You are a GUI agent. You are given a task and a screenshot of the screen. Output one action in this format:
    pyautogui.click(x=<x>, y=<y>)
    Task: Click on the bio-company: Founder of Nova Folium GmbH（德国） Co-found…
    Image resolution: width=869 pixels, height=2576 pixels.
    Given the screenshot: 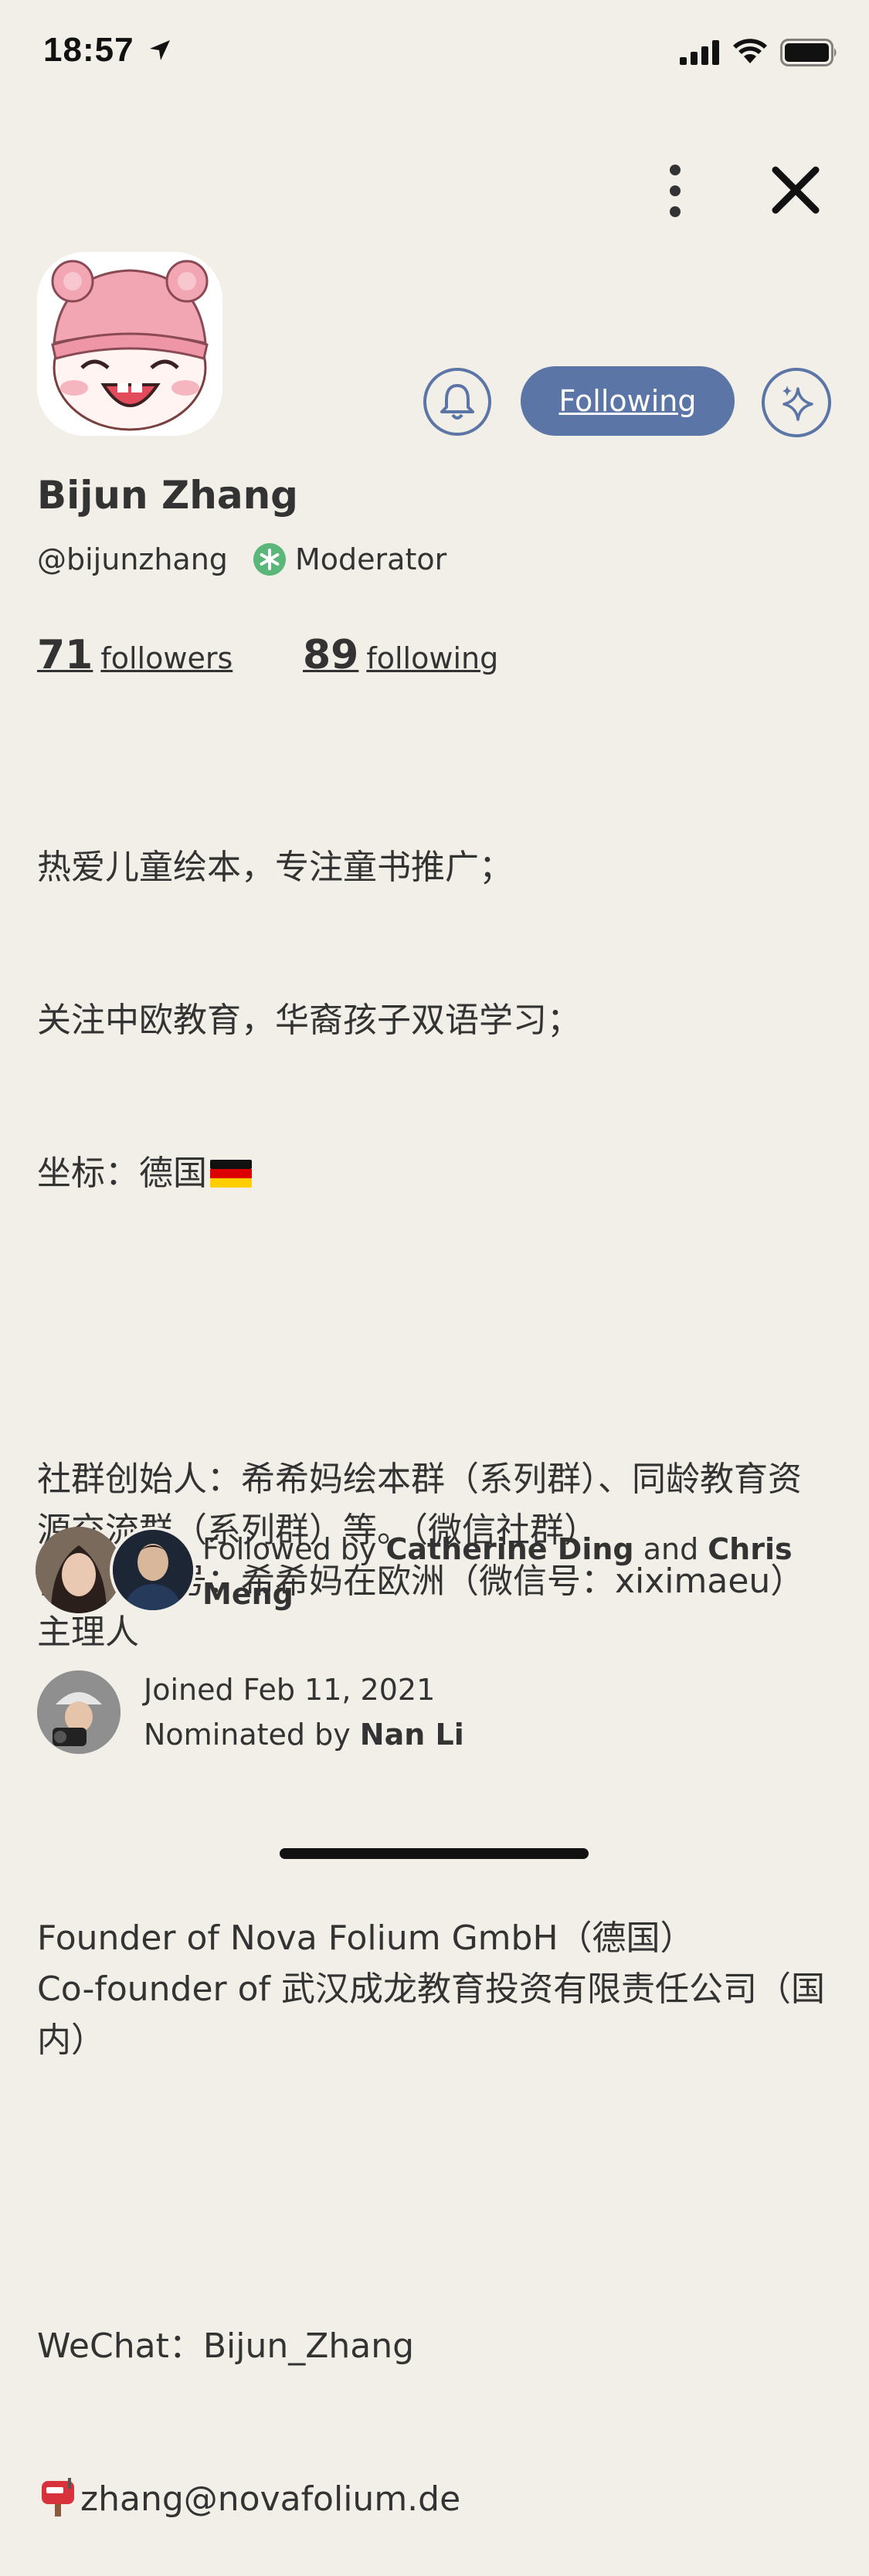 What is the action you would take?
    pyautogui.click(x=431, y=1989)
    